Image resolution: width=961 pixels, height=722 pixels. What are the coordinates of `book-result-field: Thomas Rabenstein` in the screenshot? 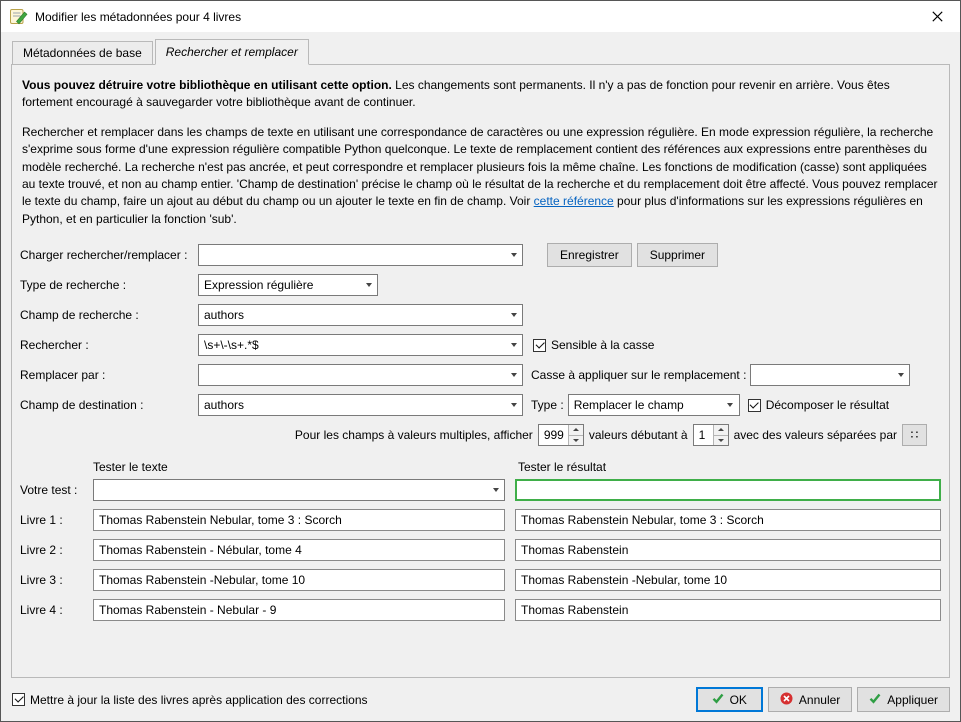 It's located at (728, 550).